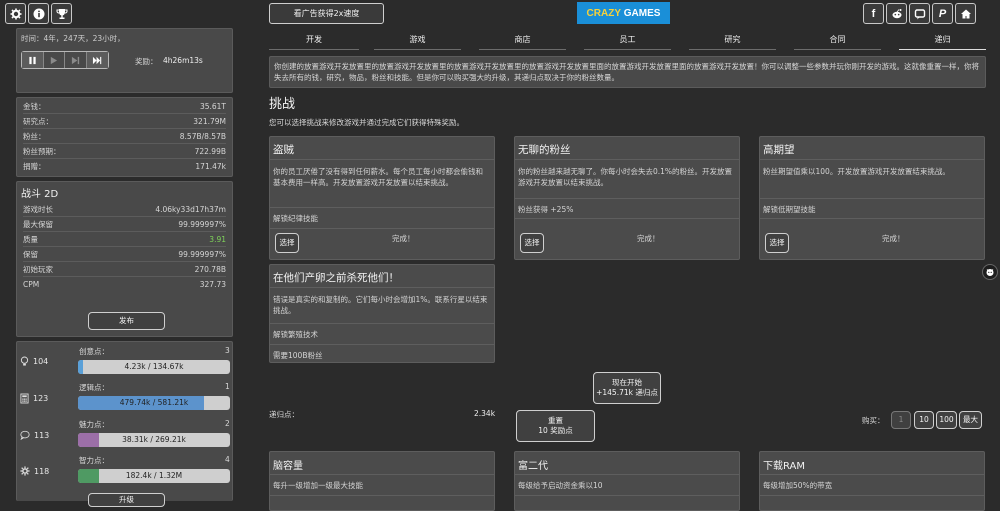 This screenshot has height=511, width=1000. I want to click on row-label: CPM, so click(31, 284).